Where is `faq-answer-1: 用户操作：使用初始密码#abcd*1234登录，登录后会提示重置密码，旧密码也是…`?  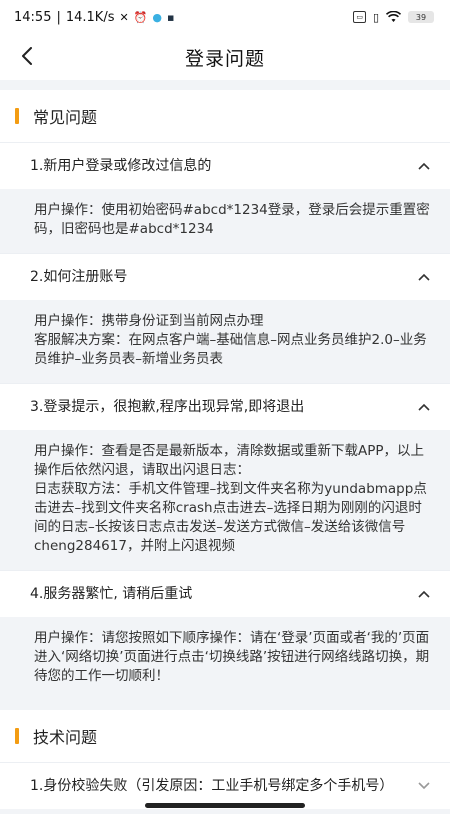 faq-answer-1: 用户操作：使用初始密码#abcd*1234登录，登录后会提示重置密码，旧密码也是… is located at coordinates (225, 221).